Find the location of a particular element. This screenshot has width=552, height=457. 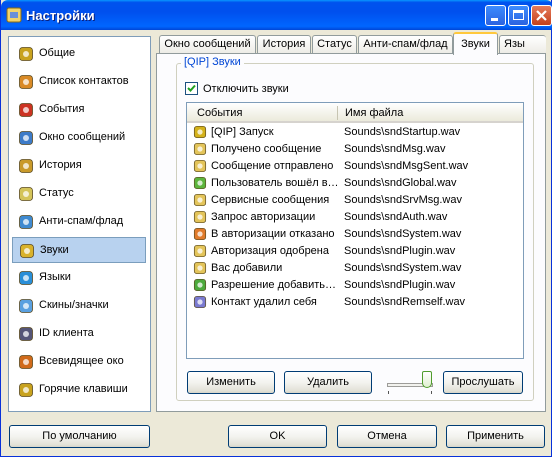

envelope-icon is located at coordinates (200, 149).